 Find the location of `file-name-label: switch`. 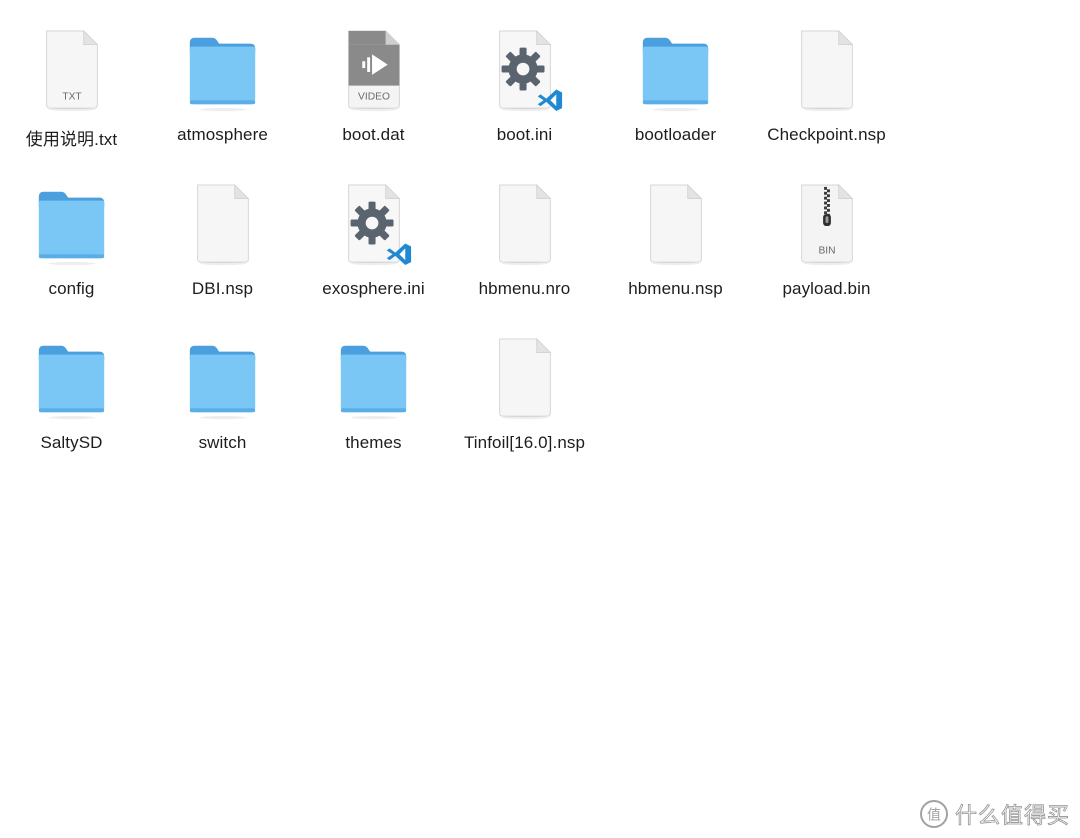

file-name-label: switch is located at coordinates (222, 442).